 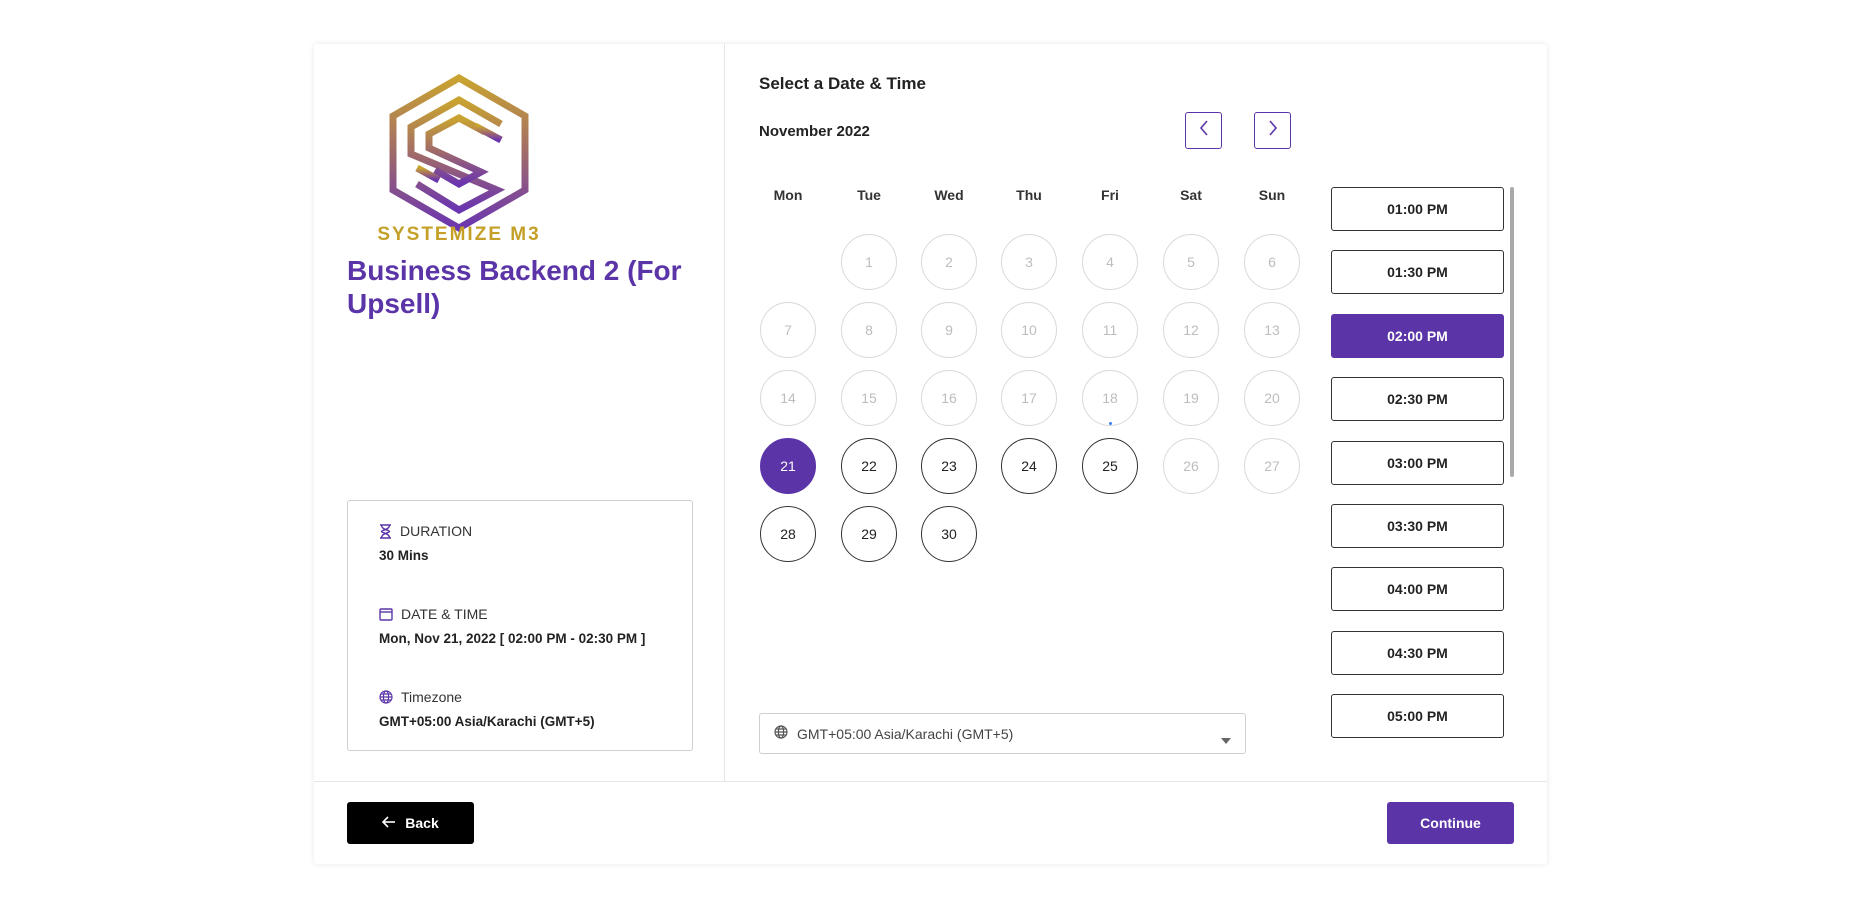 What do you see at coordinates (905, 733) in the screenshot?
I see `timezone-select-value: GMT+05:00 Asia/Karachi (GMT+5)` at bounding box center [905, 733].